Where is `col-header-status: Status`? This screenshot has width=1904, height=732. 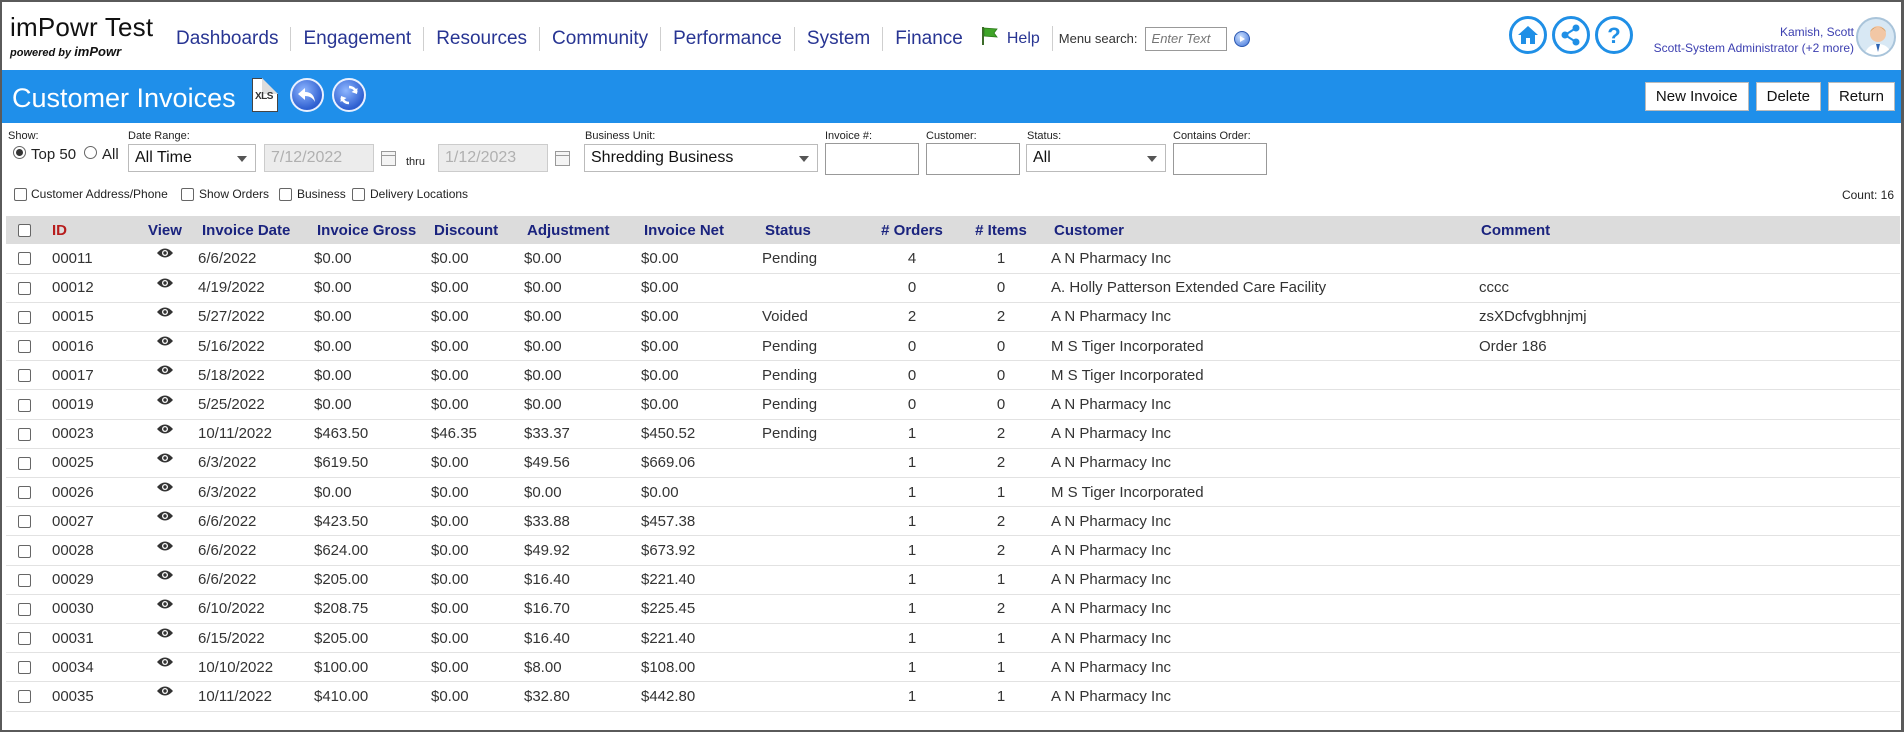 col-header-status: Status is located at coordinates (807, 230).